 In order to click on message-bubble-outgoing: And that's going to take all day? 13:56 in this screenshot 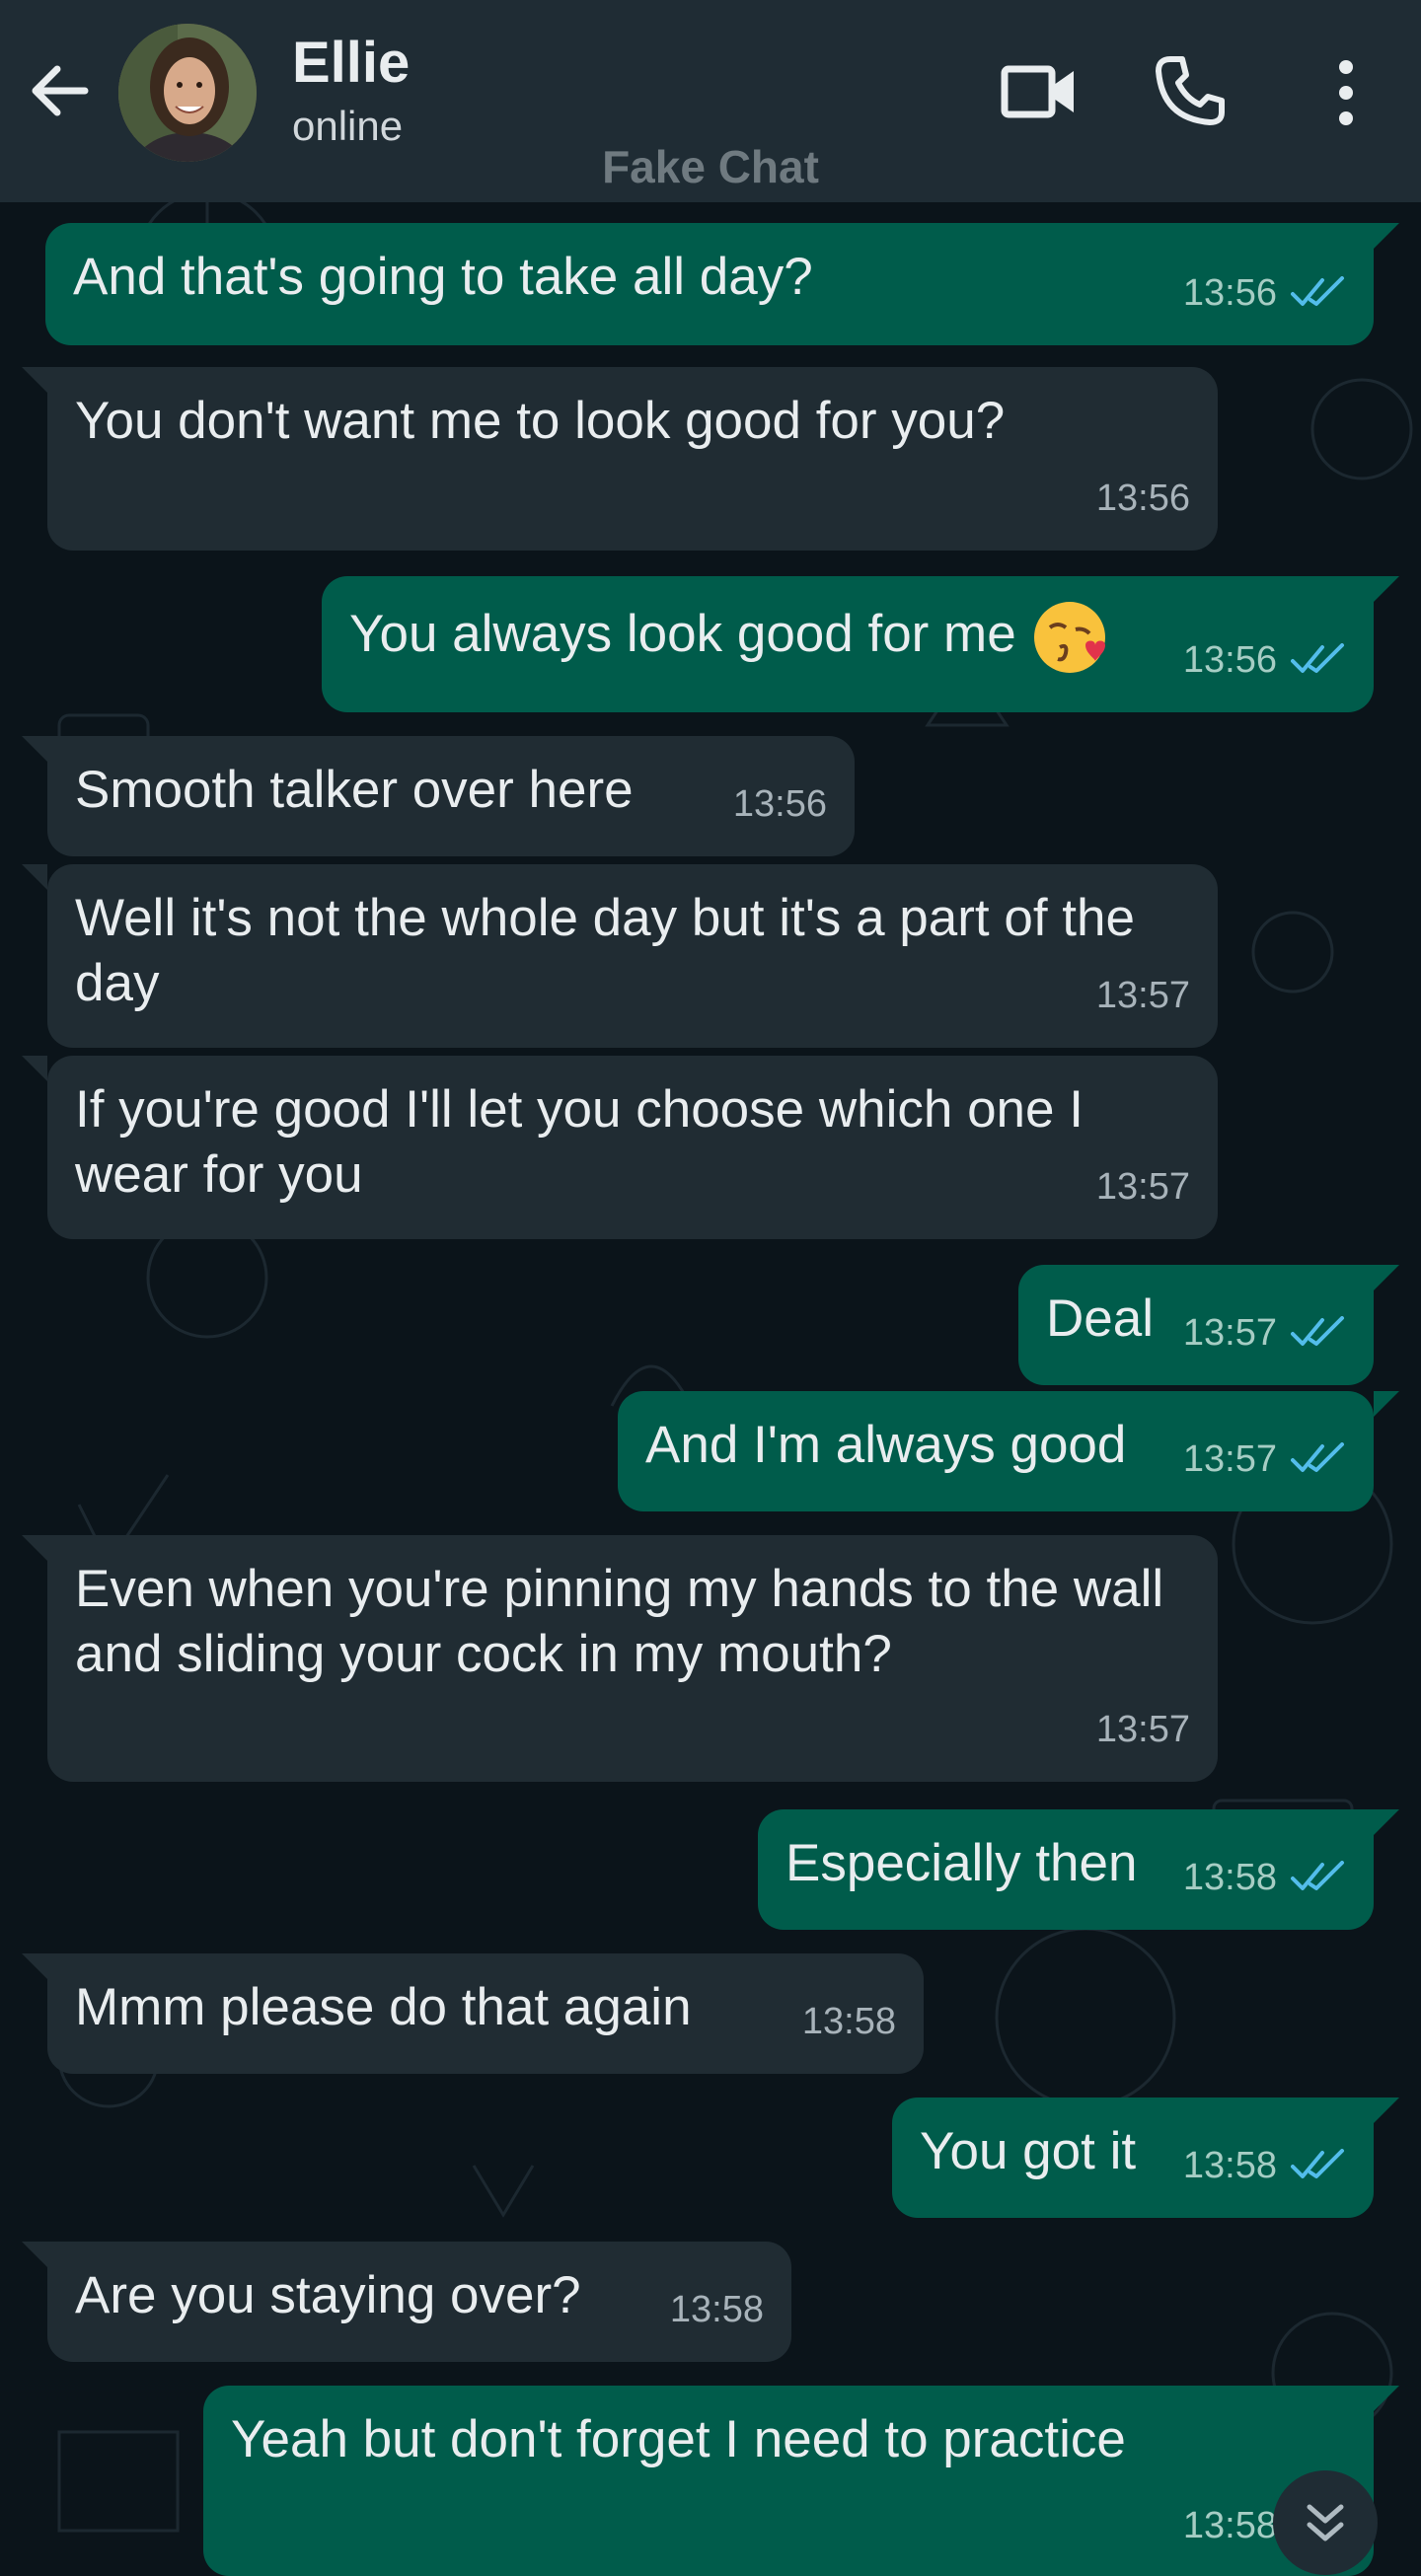, I will do `click(722, 284)`.